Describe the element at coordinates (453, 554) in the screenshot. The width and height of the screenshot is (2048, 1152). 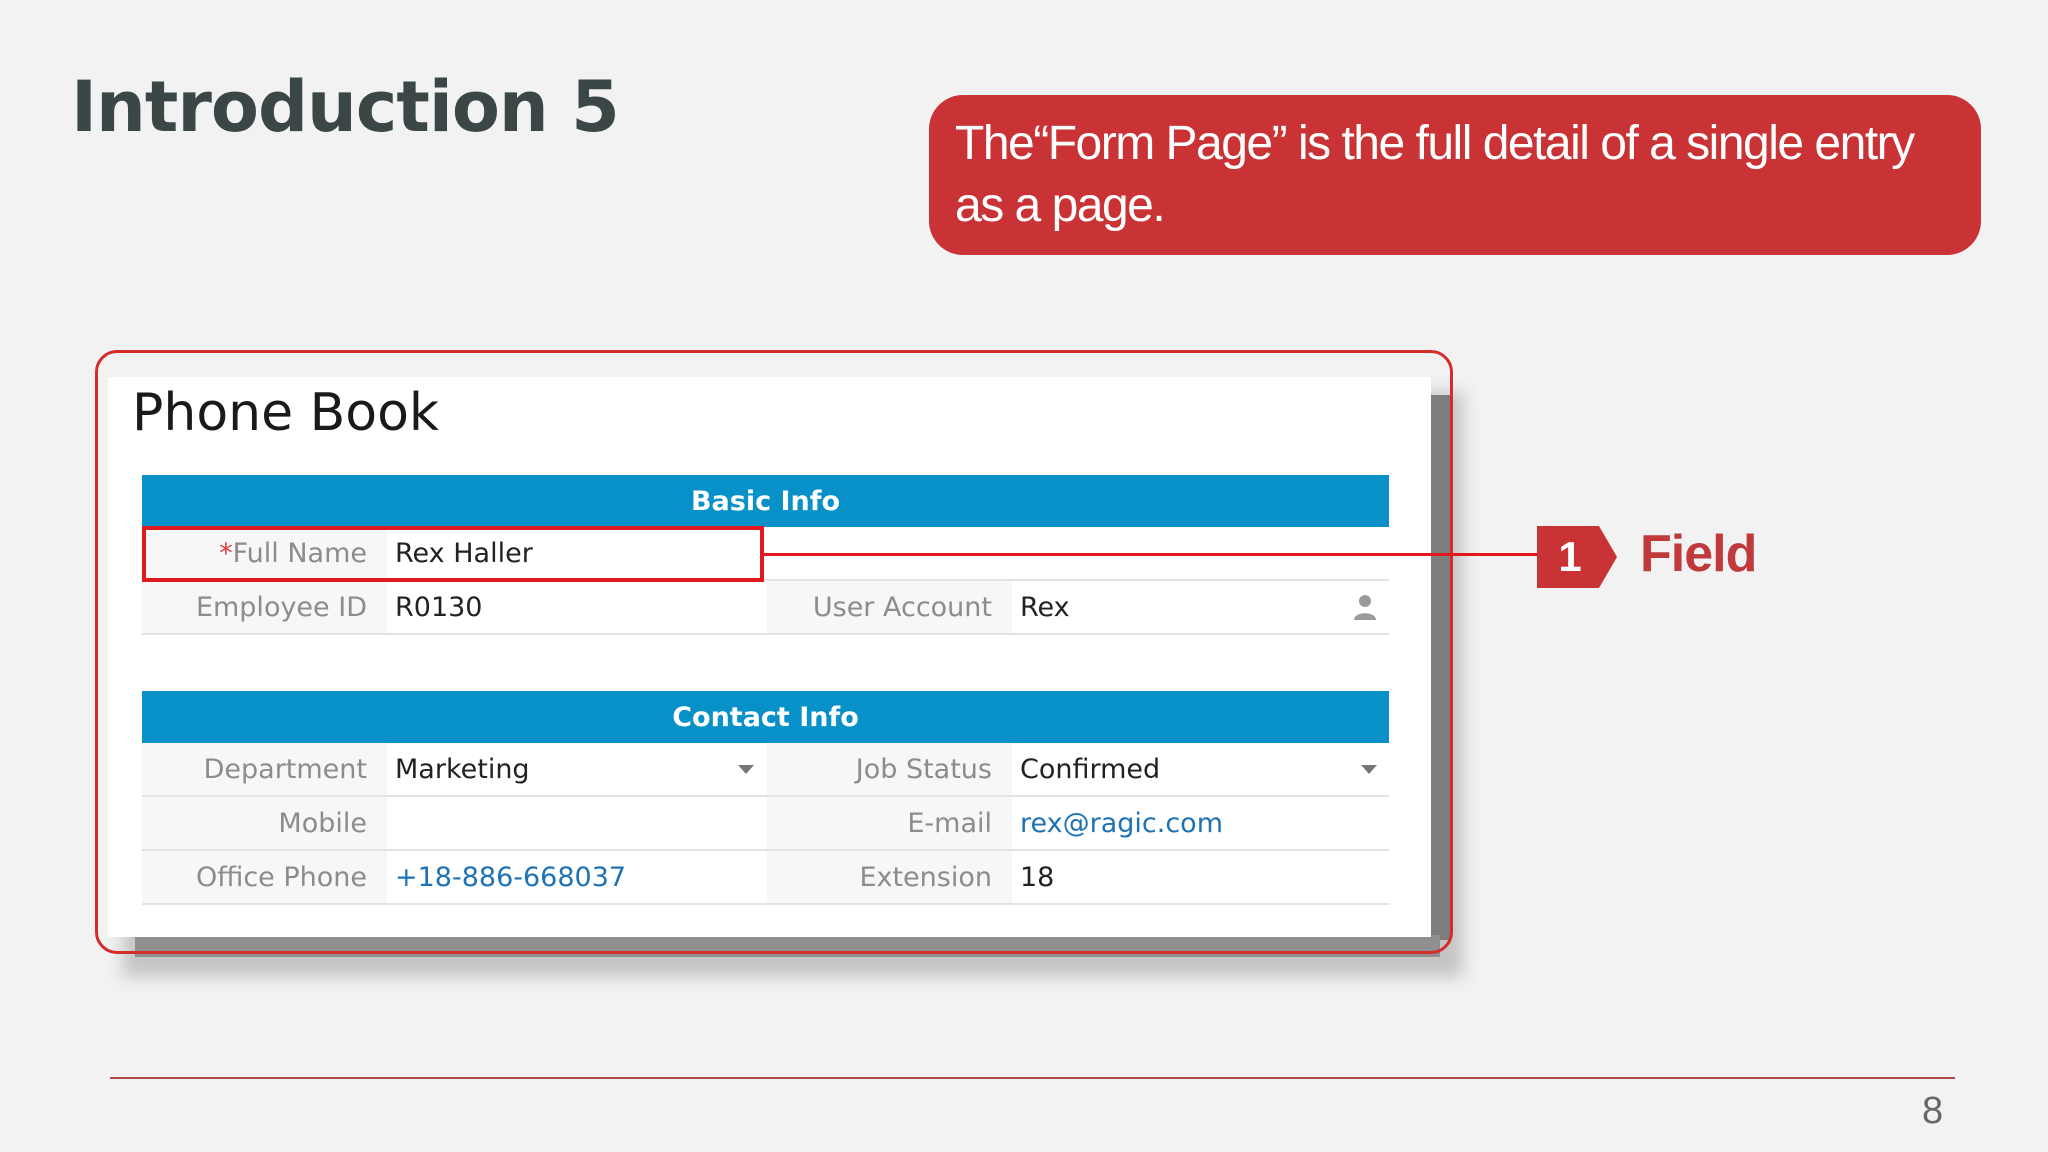
I see `field-highlight-box` at that location.